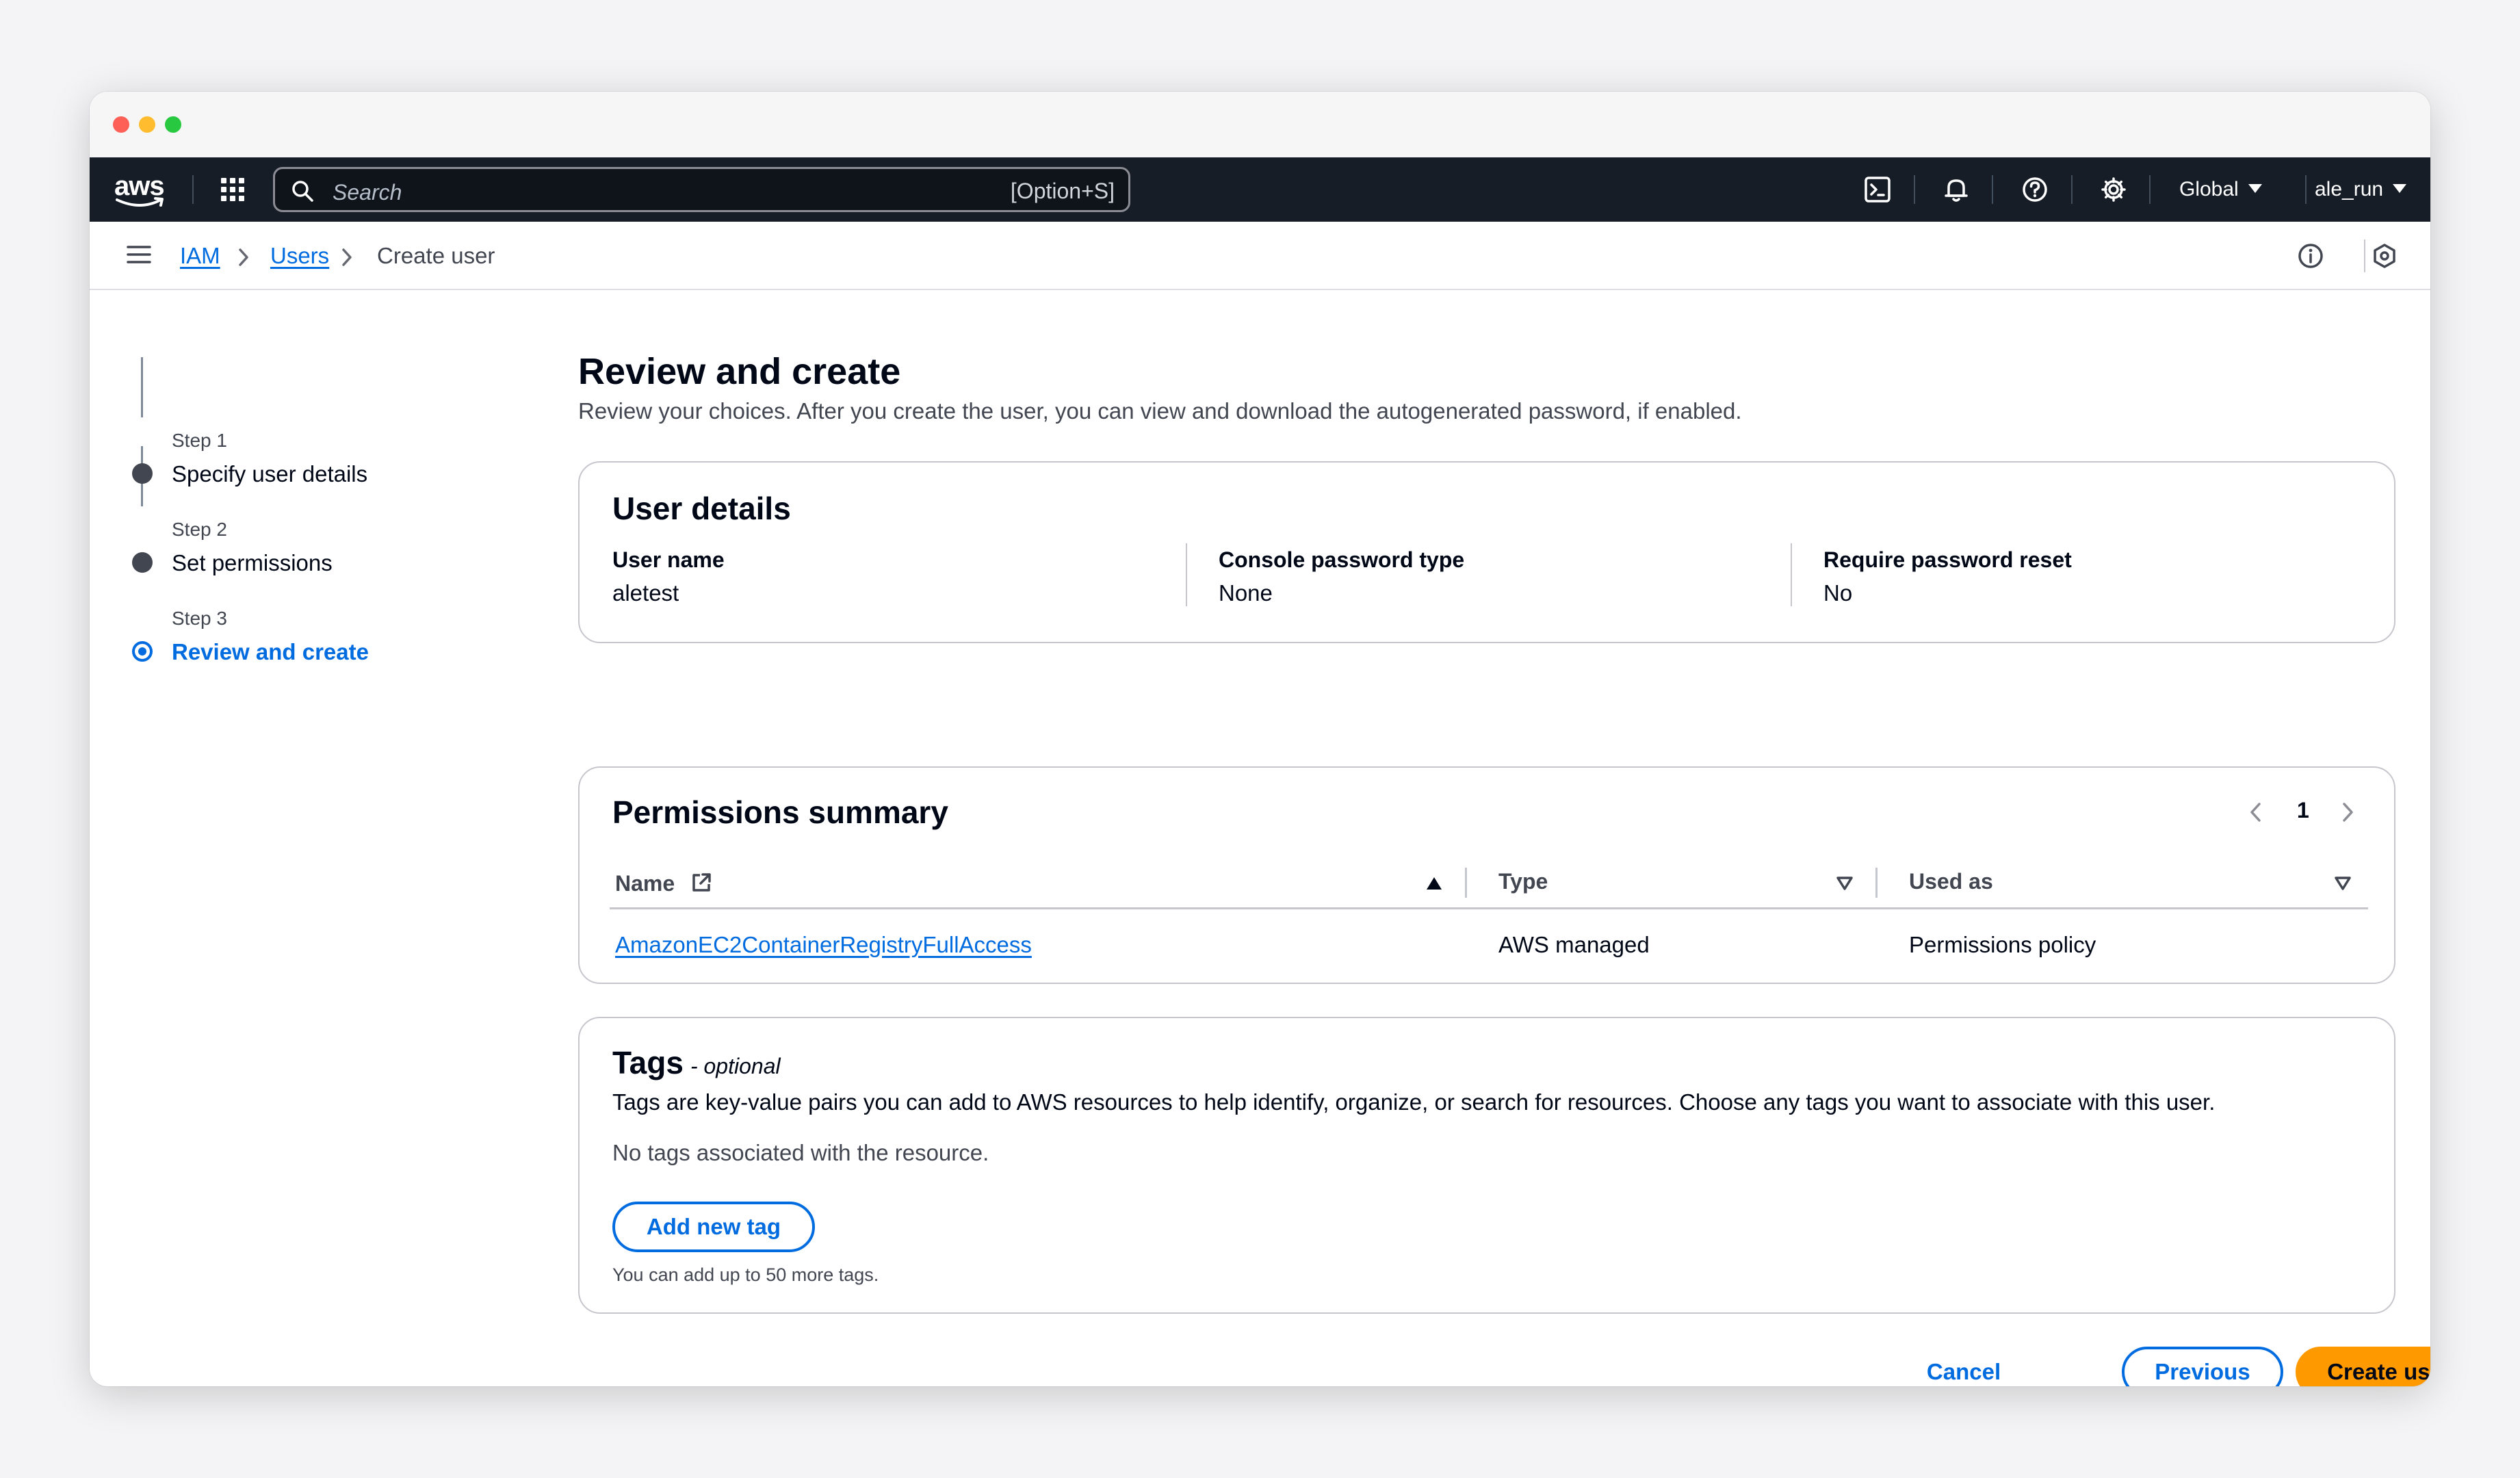  Describe the element at coordinates (147, 124) in the screenshot. I see `minimize-window-button` at that location.